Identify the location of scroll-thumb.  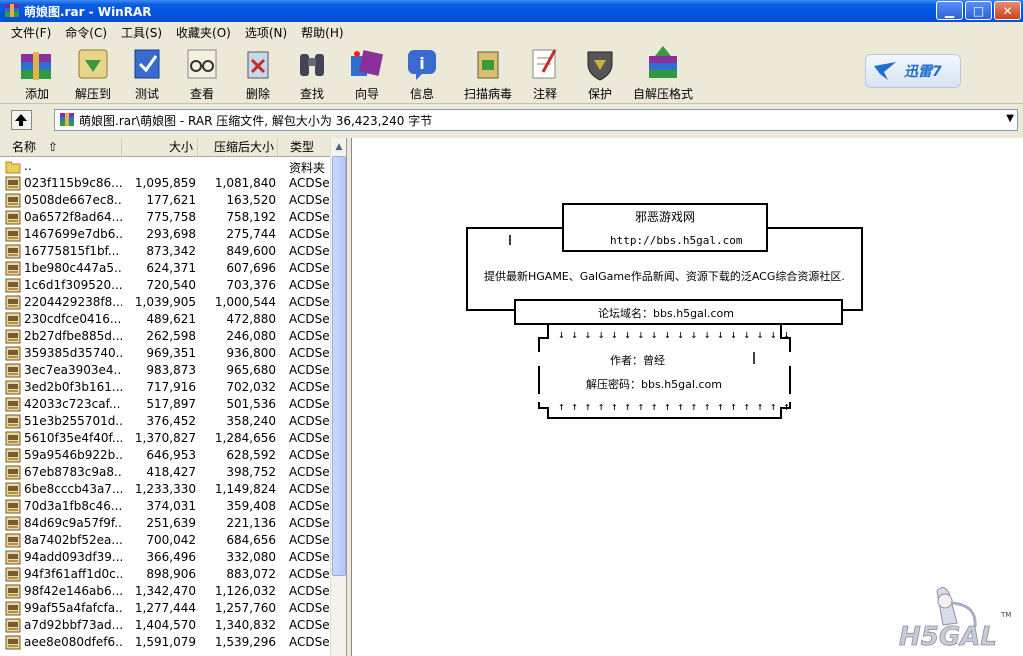
(339, 366).